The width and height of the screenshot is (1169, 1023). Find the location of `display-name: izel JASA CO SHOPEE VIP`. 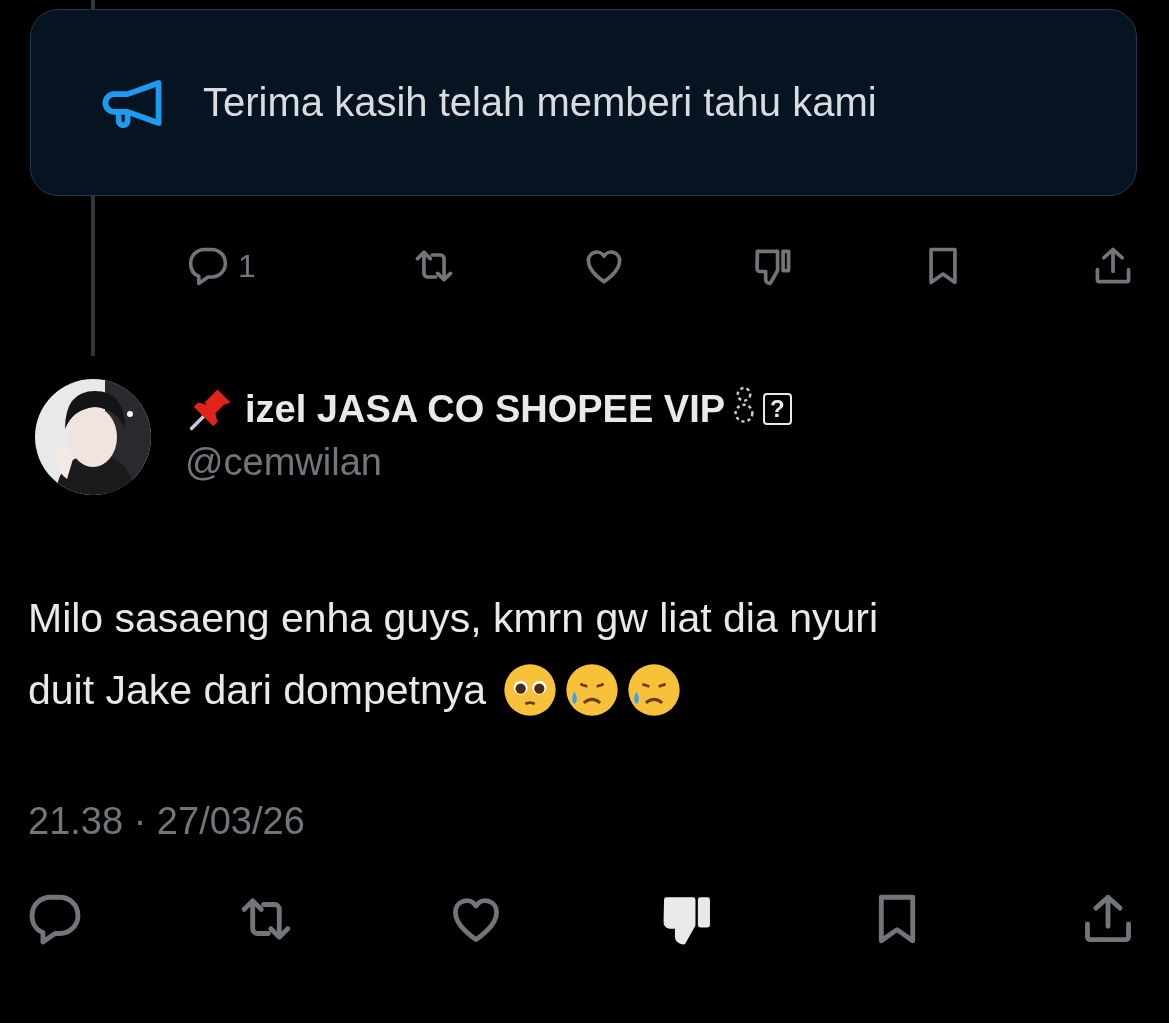

display-name: izel JASA CO SHOPEE VIP is located at coordinates (485, 409).